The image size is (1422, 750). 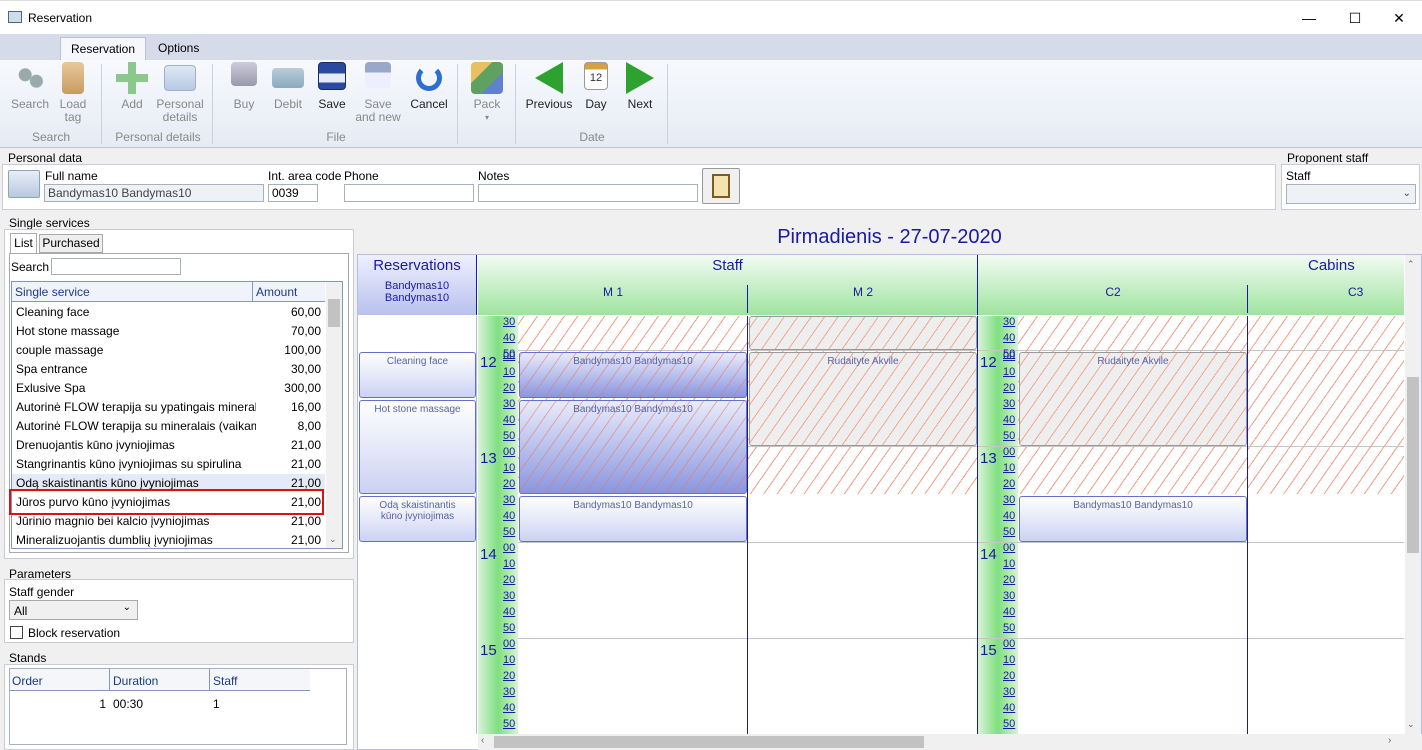 What do you see at coordinates (132, 86) in the screenshot?
I see `add-button: Add` at bounding box center [132, 86].